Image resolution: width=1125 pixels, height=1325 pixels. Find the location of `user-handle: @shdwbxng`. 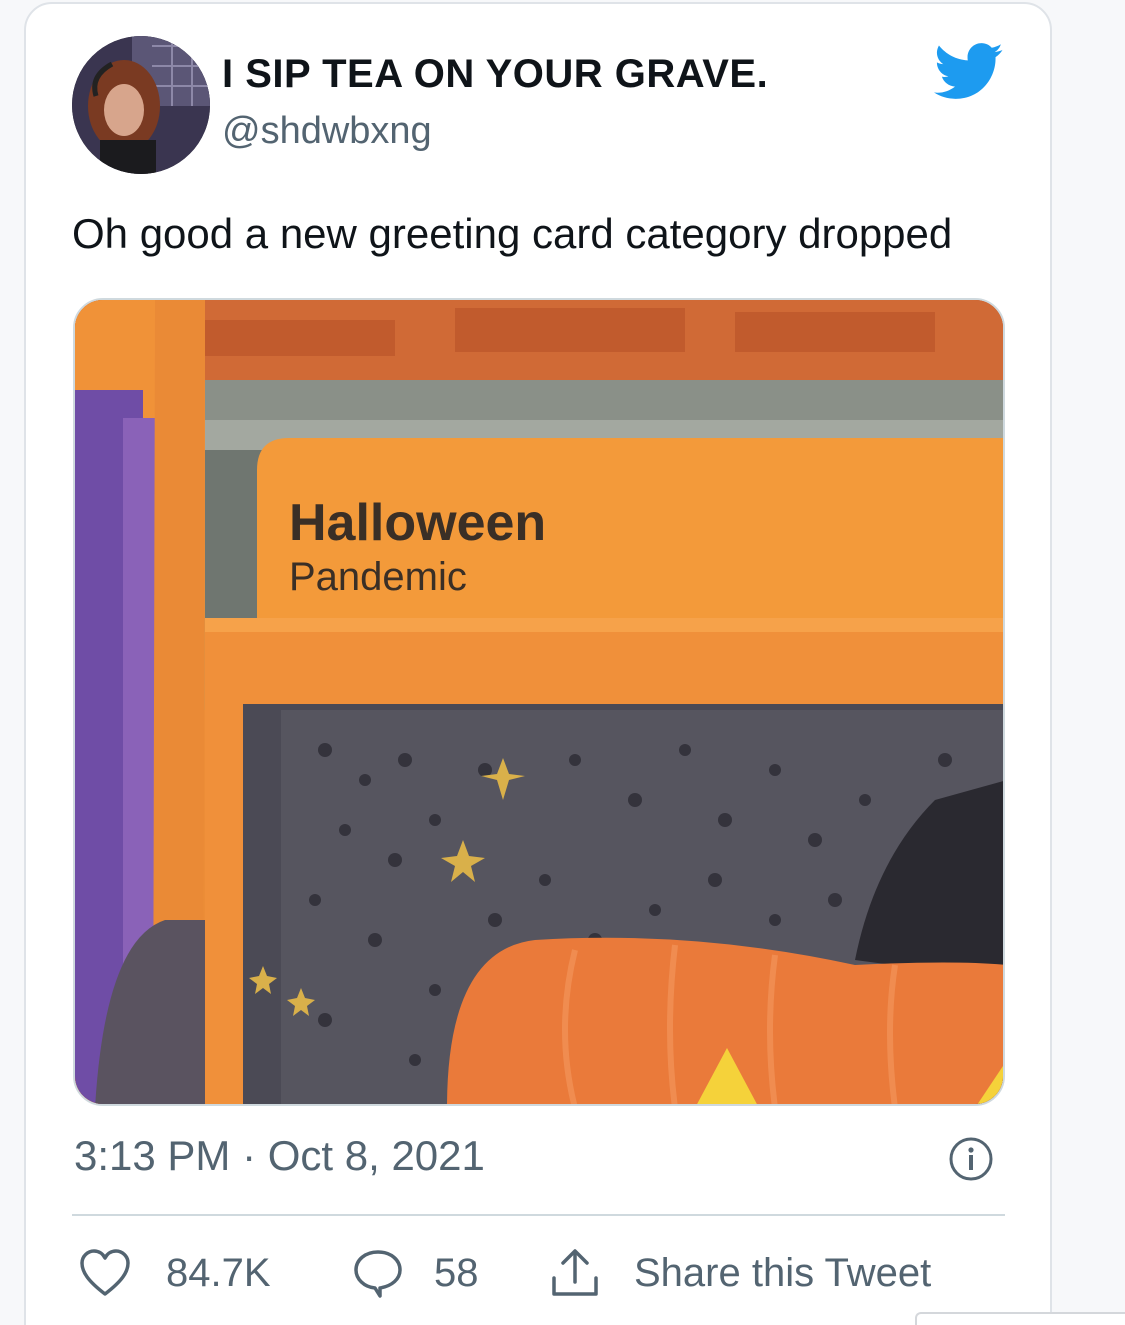

user-handle: @shdwbxng is located at coordinates (327, 131).